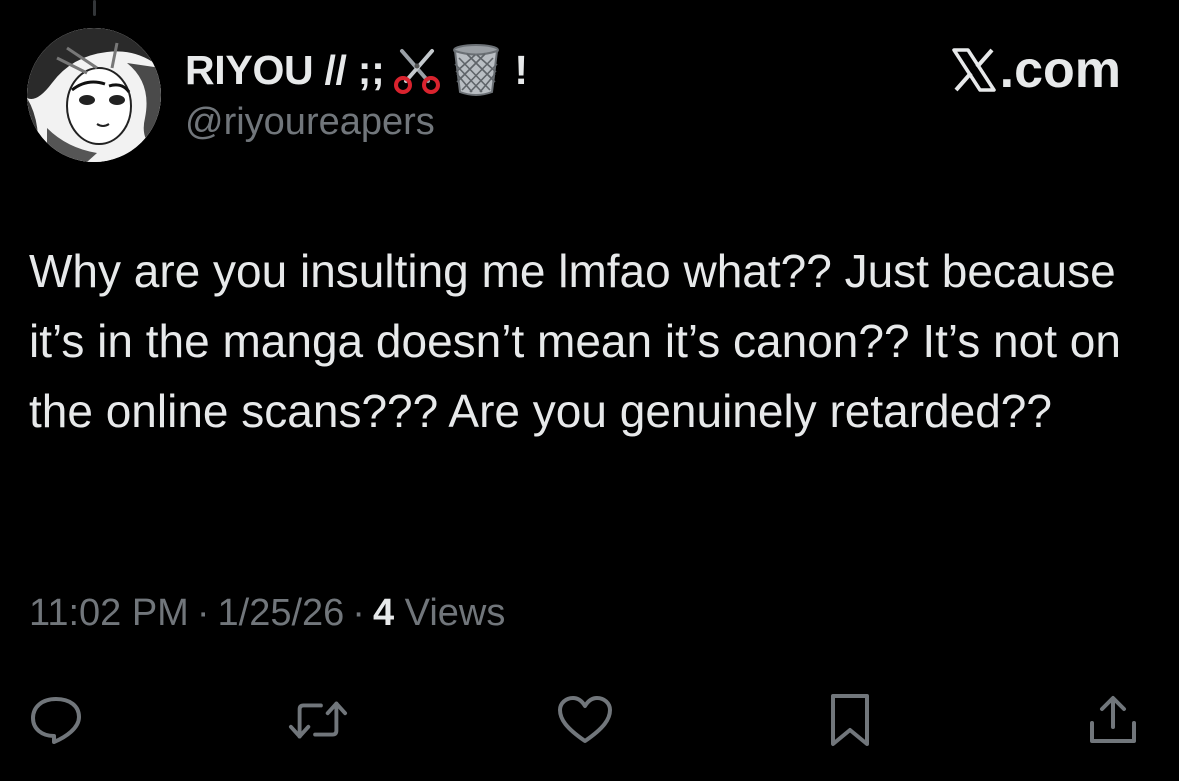 The width and height of the screenshot is (1179, 781). I want to click on author-display-name: RIYOU // ;;, so click(285, 69).